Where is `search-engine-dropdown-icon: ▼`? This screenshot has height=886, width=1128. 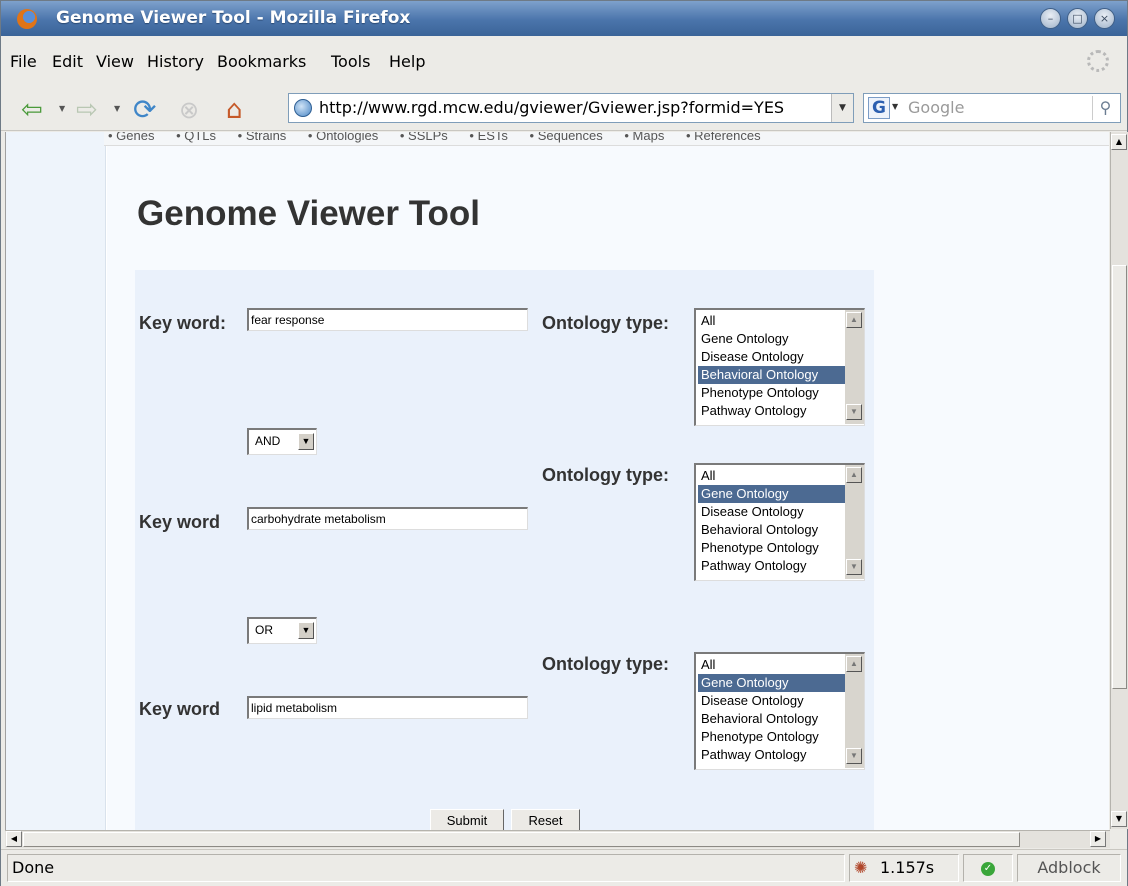 search-engine-dropdown-icon: ▼ is located at coordinates (895, 106).